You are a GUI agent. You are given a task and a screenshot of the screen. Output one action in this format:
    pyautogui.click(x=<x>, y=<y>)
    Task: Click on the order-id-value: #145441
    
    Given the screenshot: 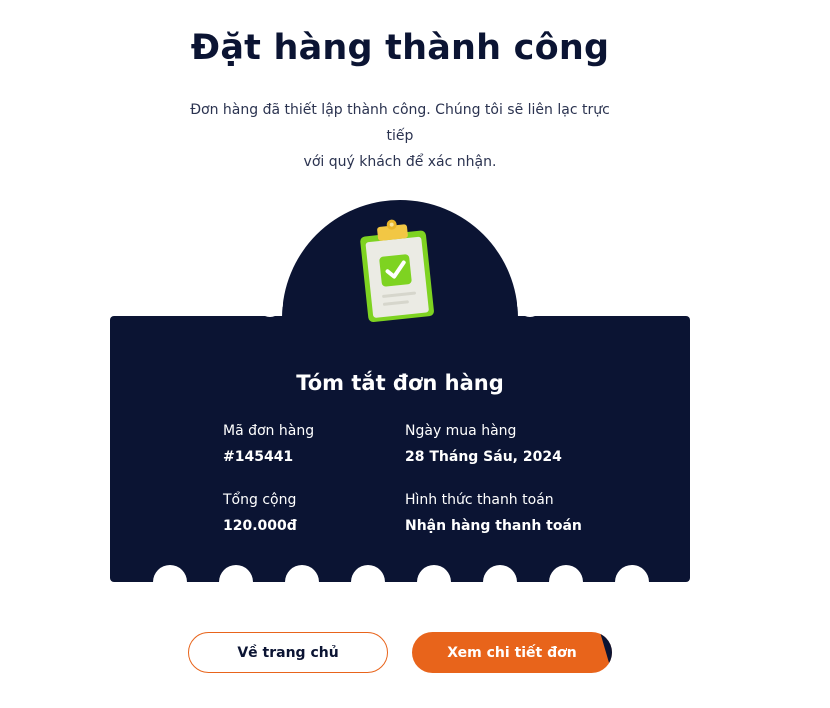 What is the action you would take?
    pyautogui.click(x=258, y=457)
    